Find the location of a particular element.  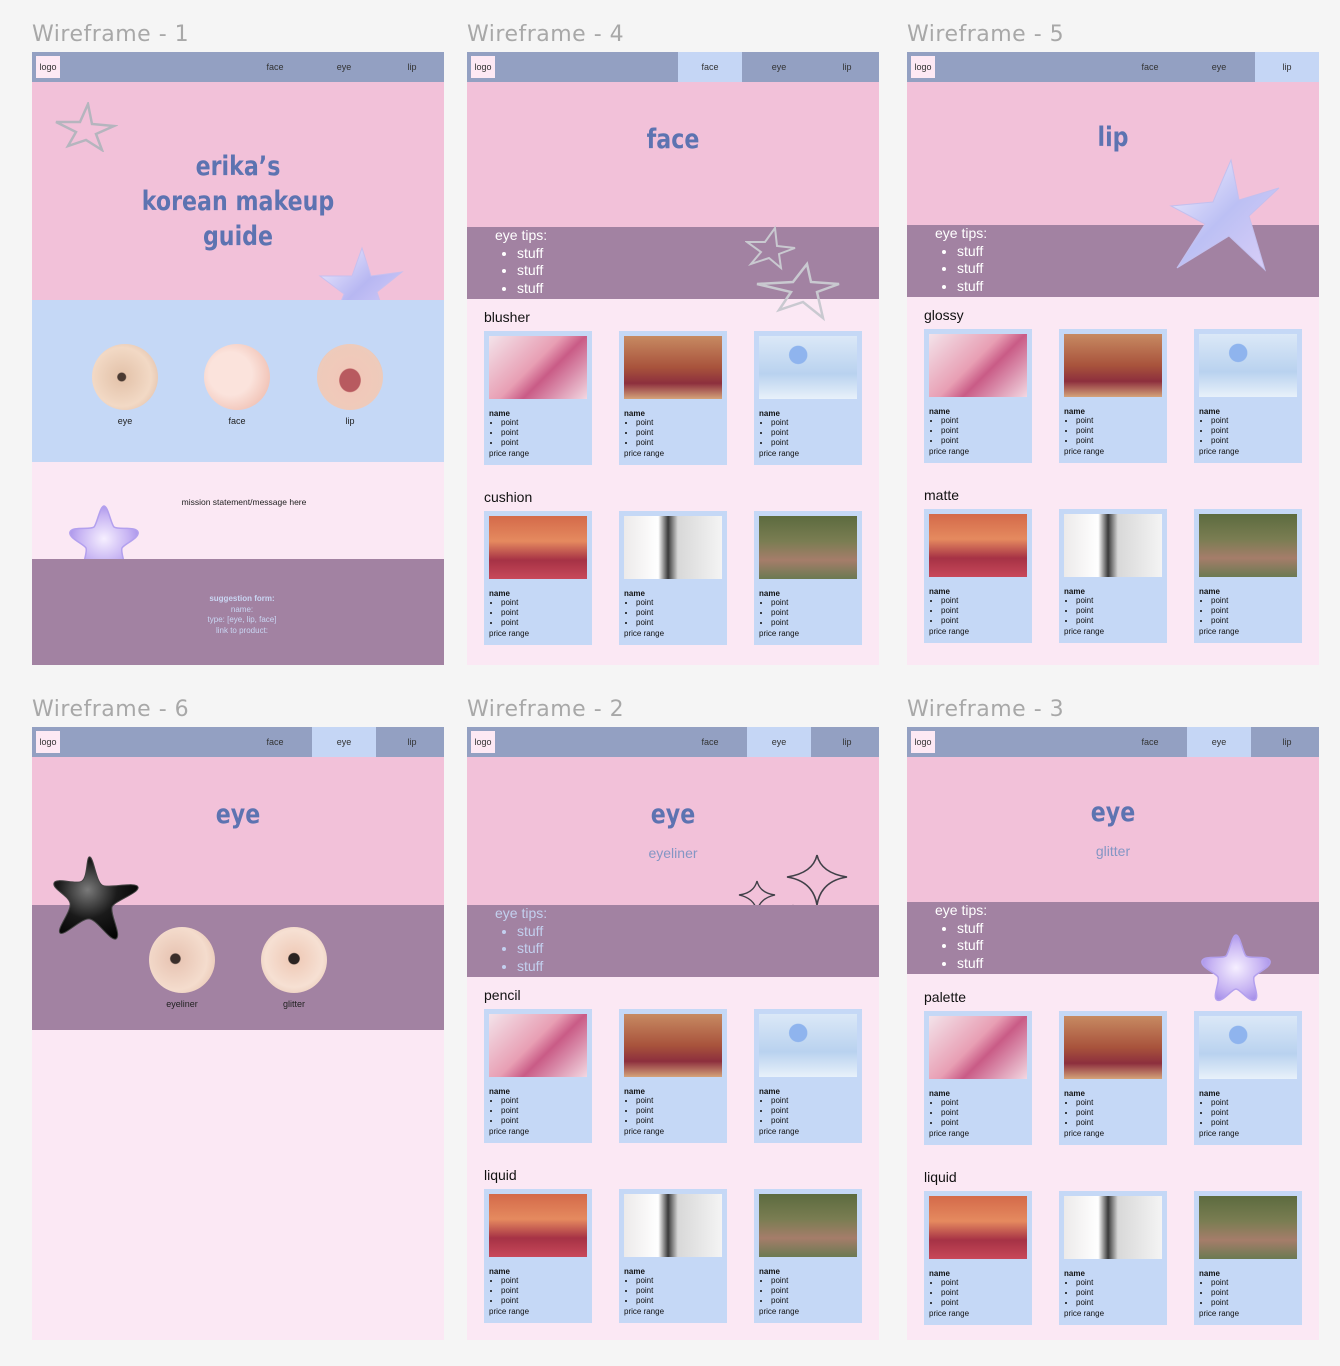

form-name-field: name: is located at coordinates (242, 610).